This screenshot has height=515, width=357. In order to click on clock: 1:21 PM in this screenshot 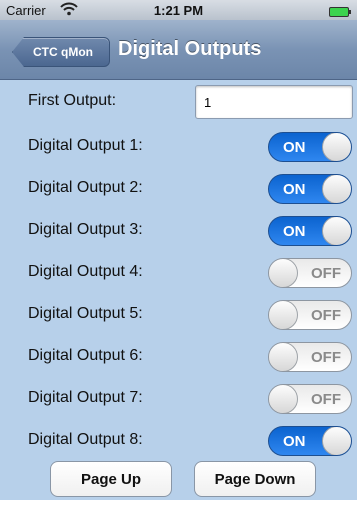, I will do `click(178, 10)`.